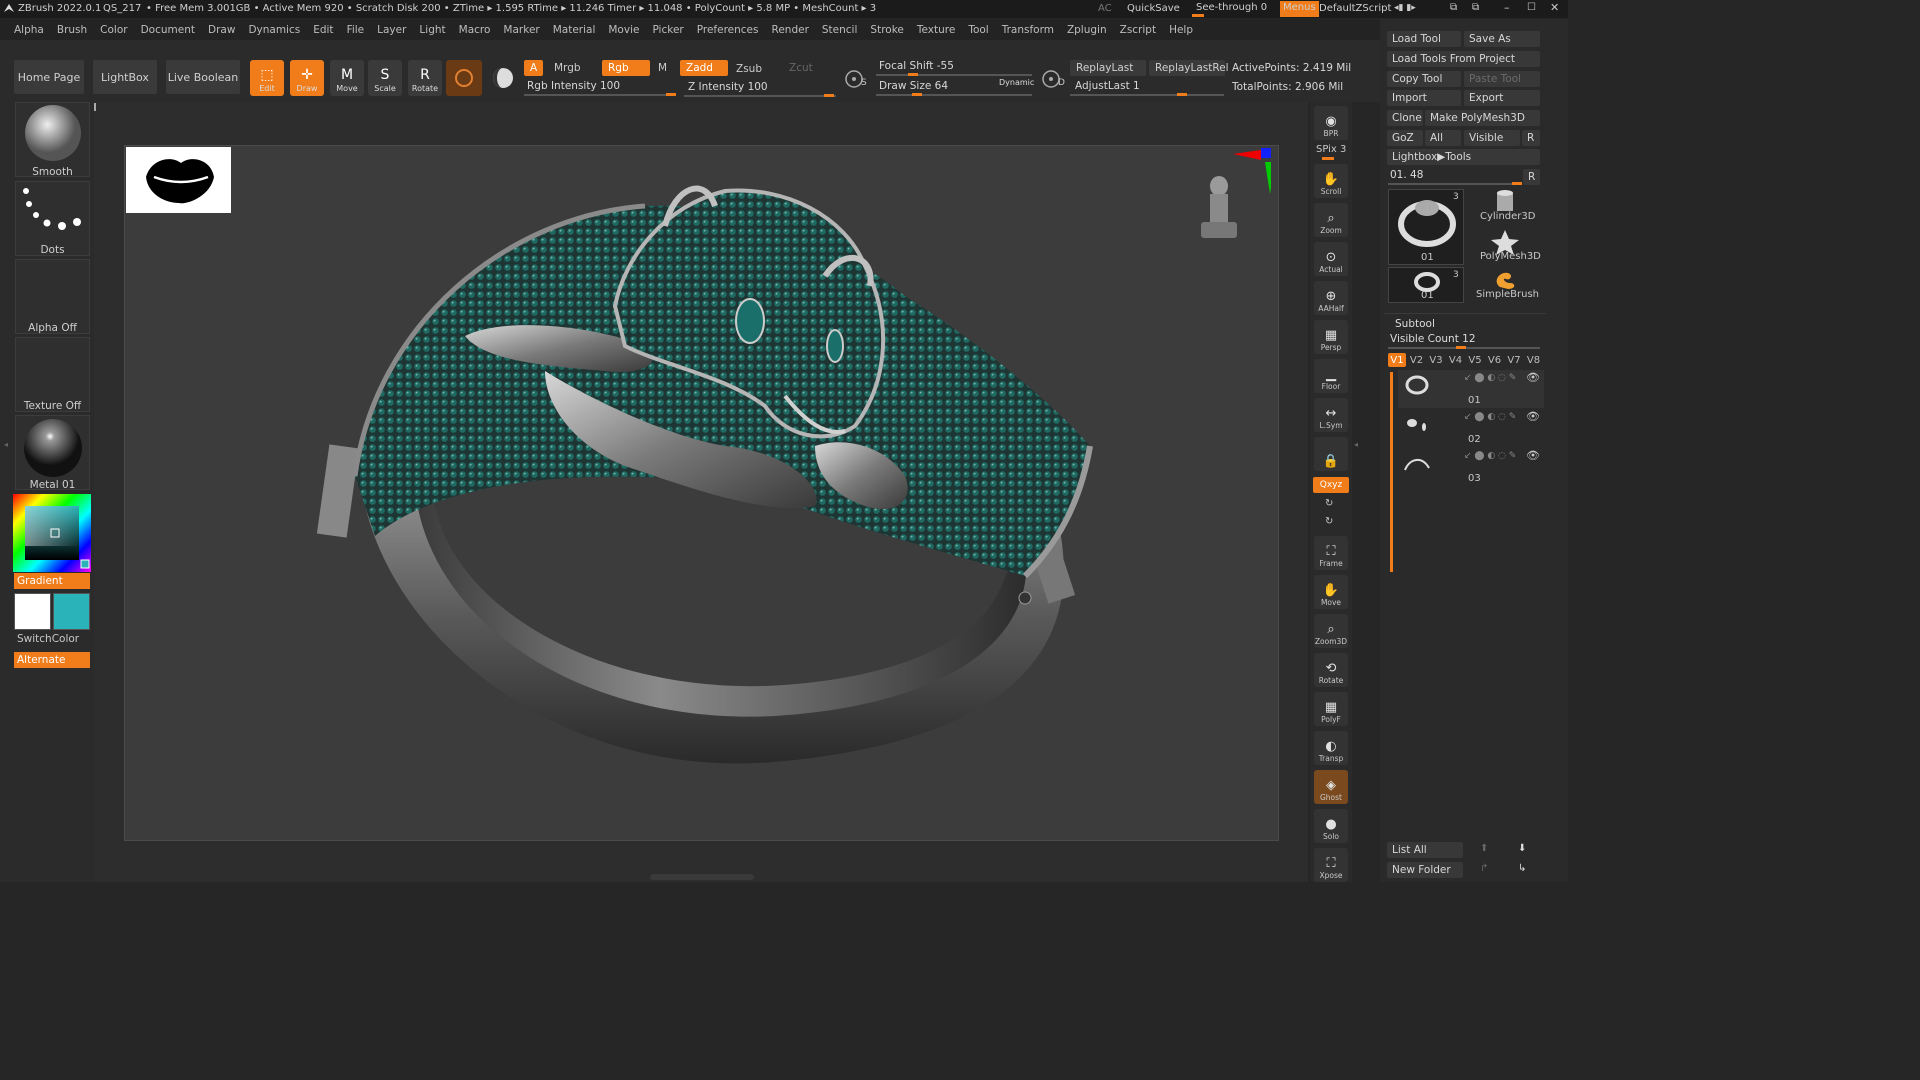 Image resolution: width=1920 pixels, height=1080 pixels. Describe the element at coordinates (1331, 454) in the screenshot. I see `lock-button: 🔒` at that location.